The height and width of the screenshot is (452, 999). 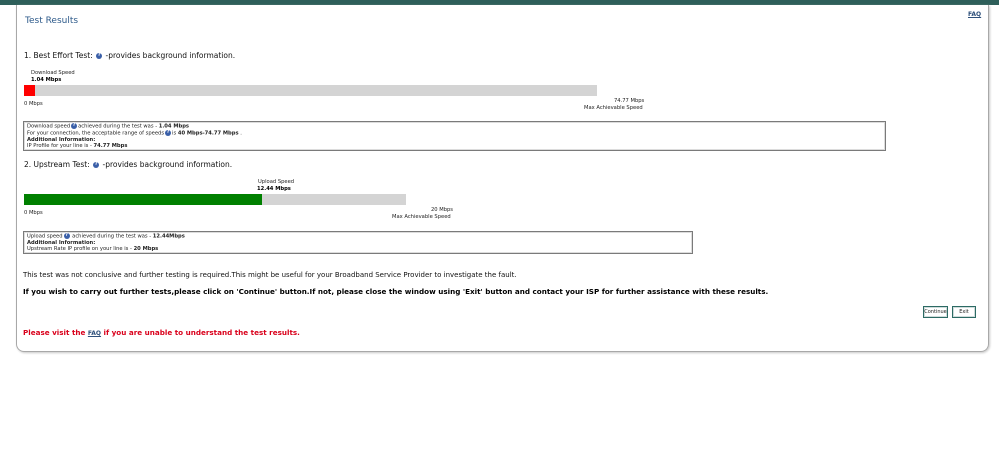 What do you see at coordinates (57, 164) in the screenshot?
I see `upstream-heading-label: 2. Upstream Test:` at bounding box center [57, 164].